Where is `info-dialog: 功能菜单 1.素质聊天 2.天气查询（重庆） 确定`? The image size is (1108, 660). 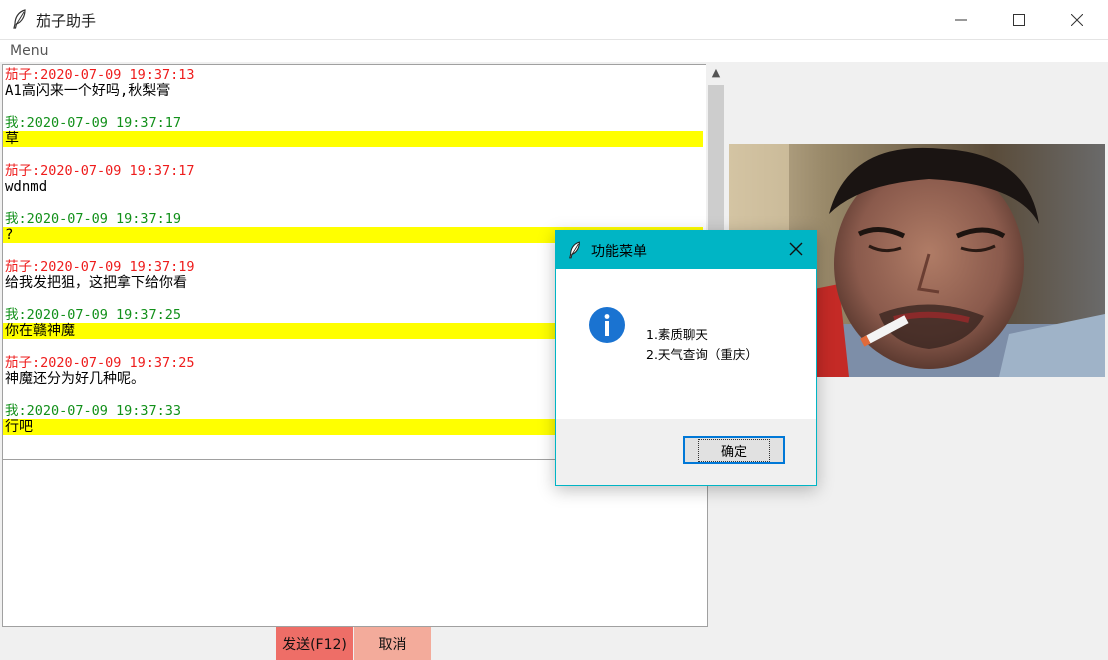 info-dialog: 功能菜单 1.素质聊天 2.天气查询（重庆） 确定 is located at coordinates (686, 358).